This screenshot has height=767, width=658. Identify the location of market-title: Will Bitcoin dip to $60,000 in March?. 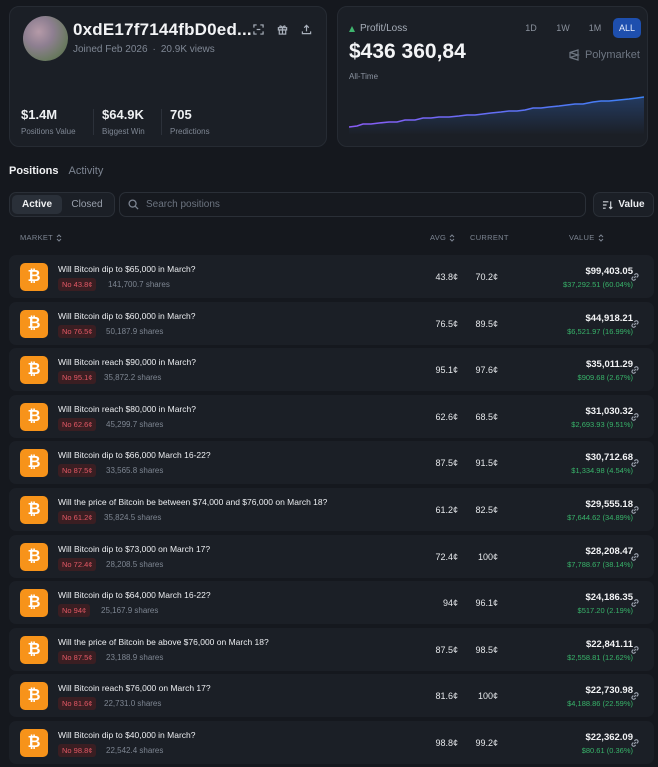
(127, 316).